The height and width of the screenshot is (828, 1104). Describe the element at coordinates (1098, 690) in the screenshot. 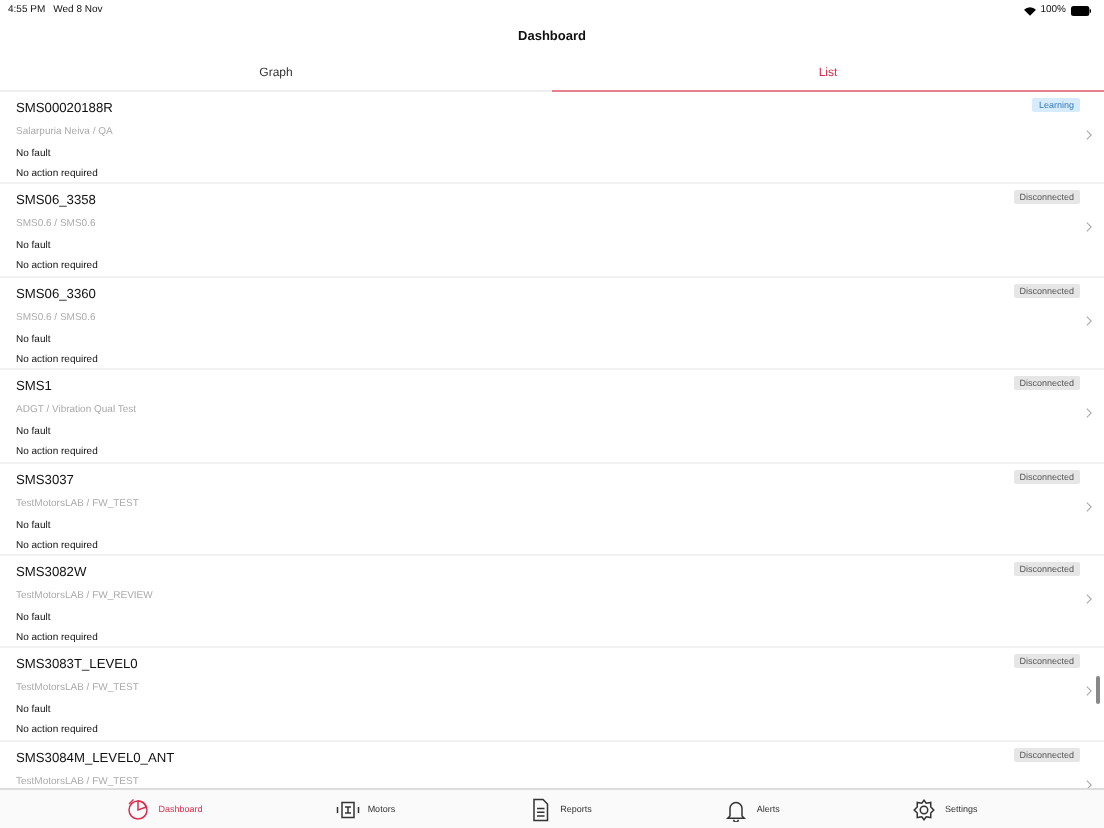

I see `scrollbar` at that location.